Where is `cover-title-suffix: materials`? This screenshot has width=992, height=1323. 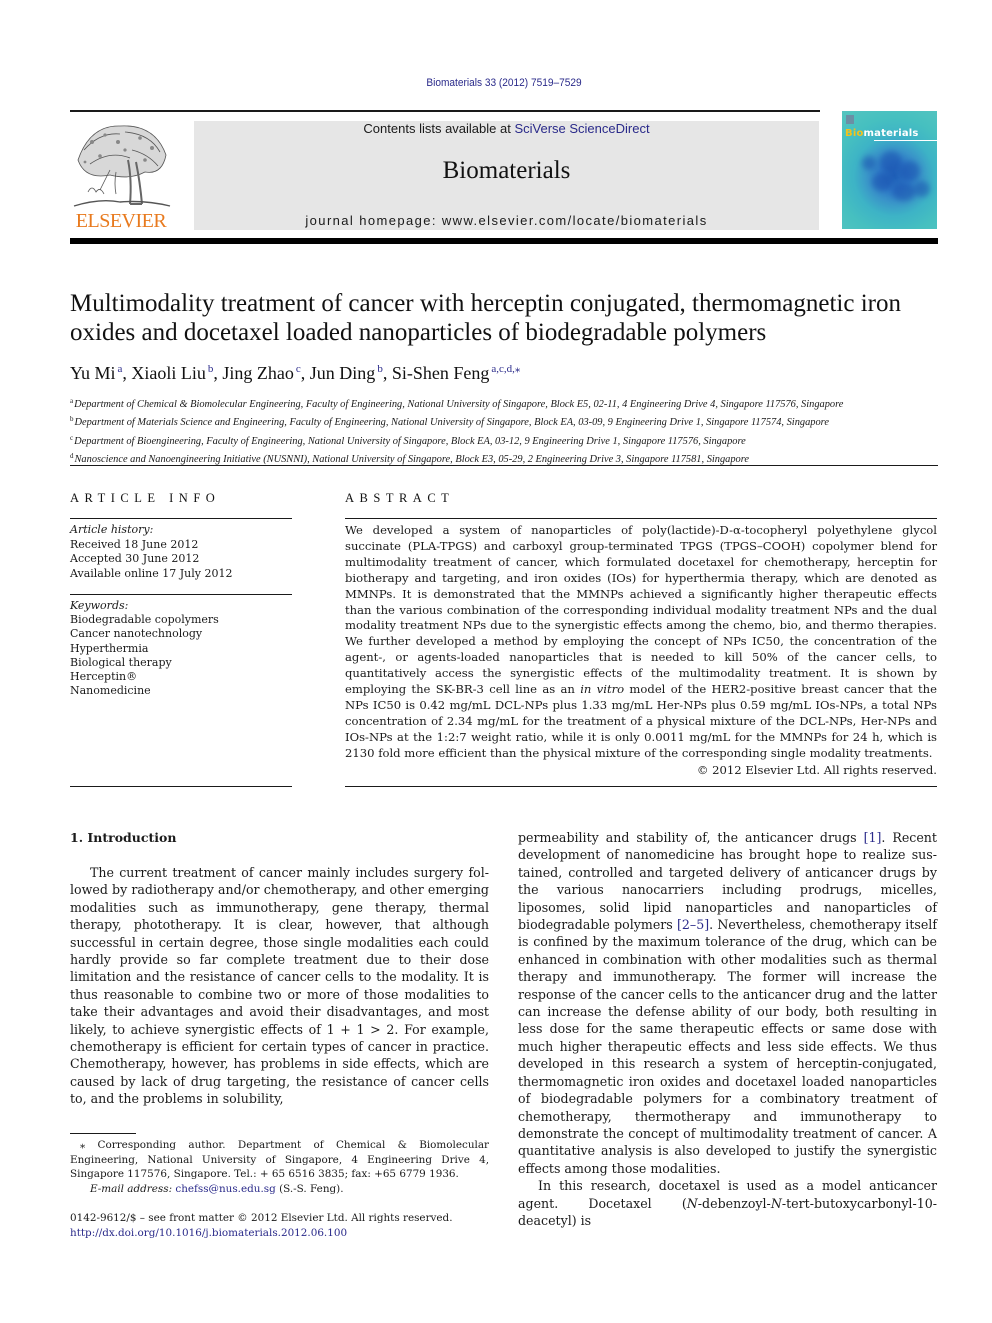
cover-title-suffix: materials is located at coordinates (891, 133).